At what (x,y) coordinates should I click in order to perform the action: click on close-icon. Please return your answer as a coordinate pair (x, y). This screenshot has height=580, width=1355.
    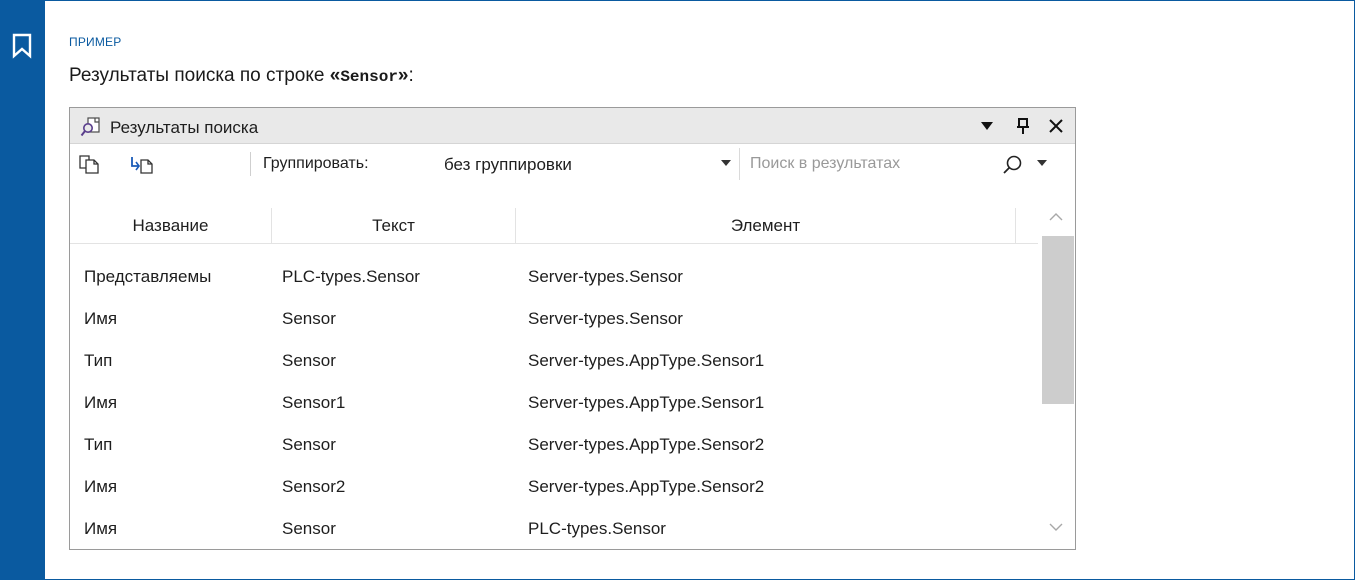
    Looking at the image, I should click on (1056, 126).